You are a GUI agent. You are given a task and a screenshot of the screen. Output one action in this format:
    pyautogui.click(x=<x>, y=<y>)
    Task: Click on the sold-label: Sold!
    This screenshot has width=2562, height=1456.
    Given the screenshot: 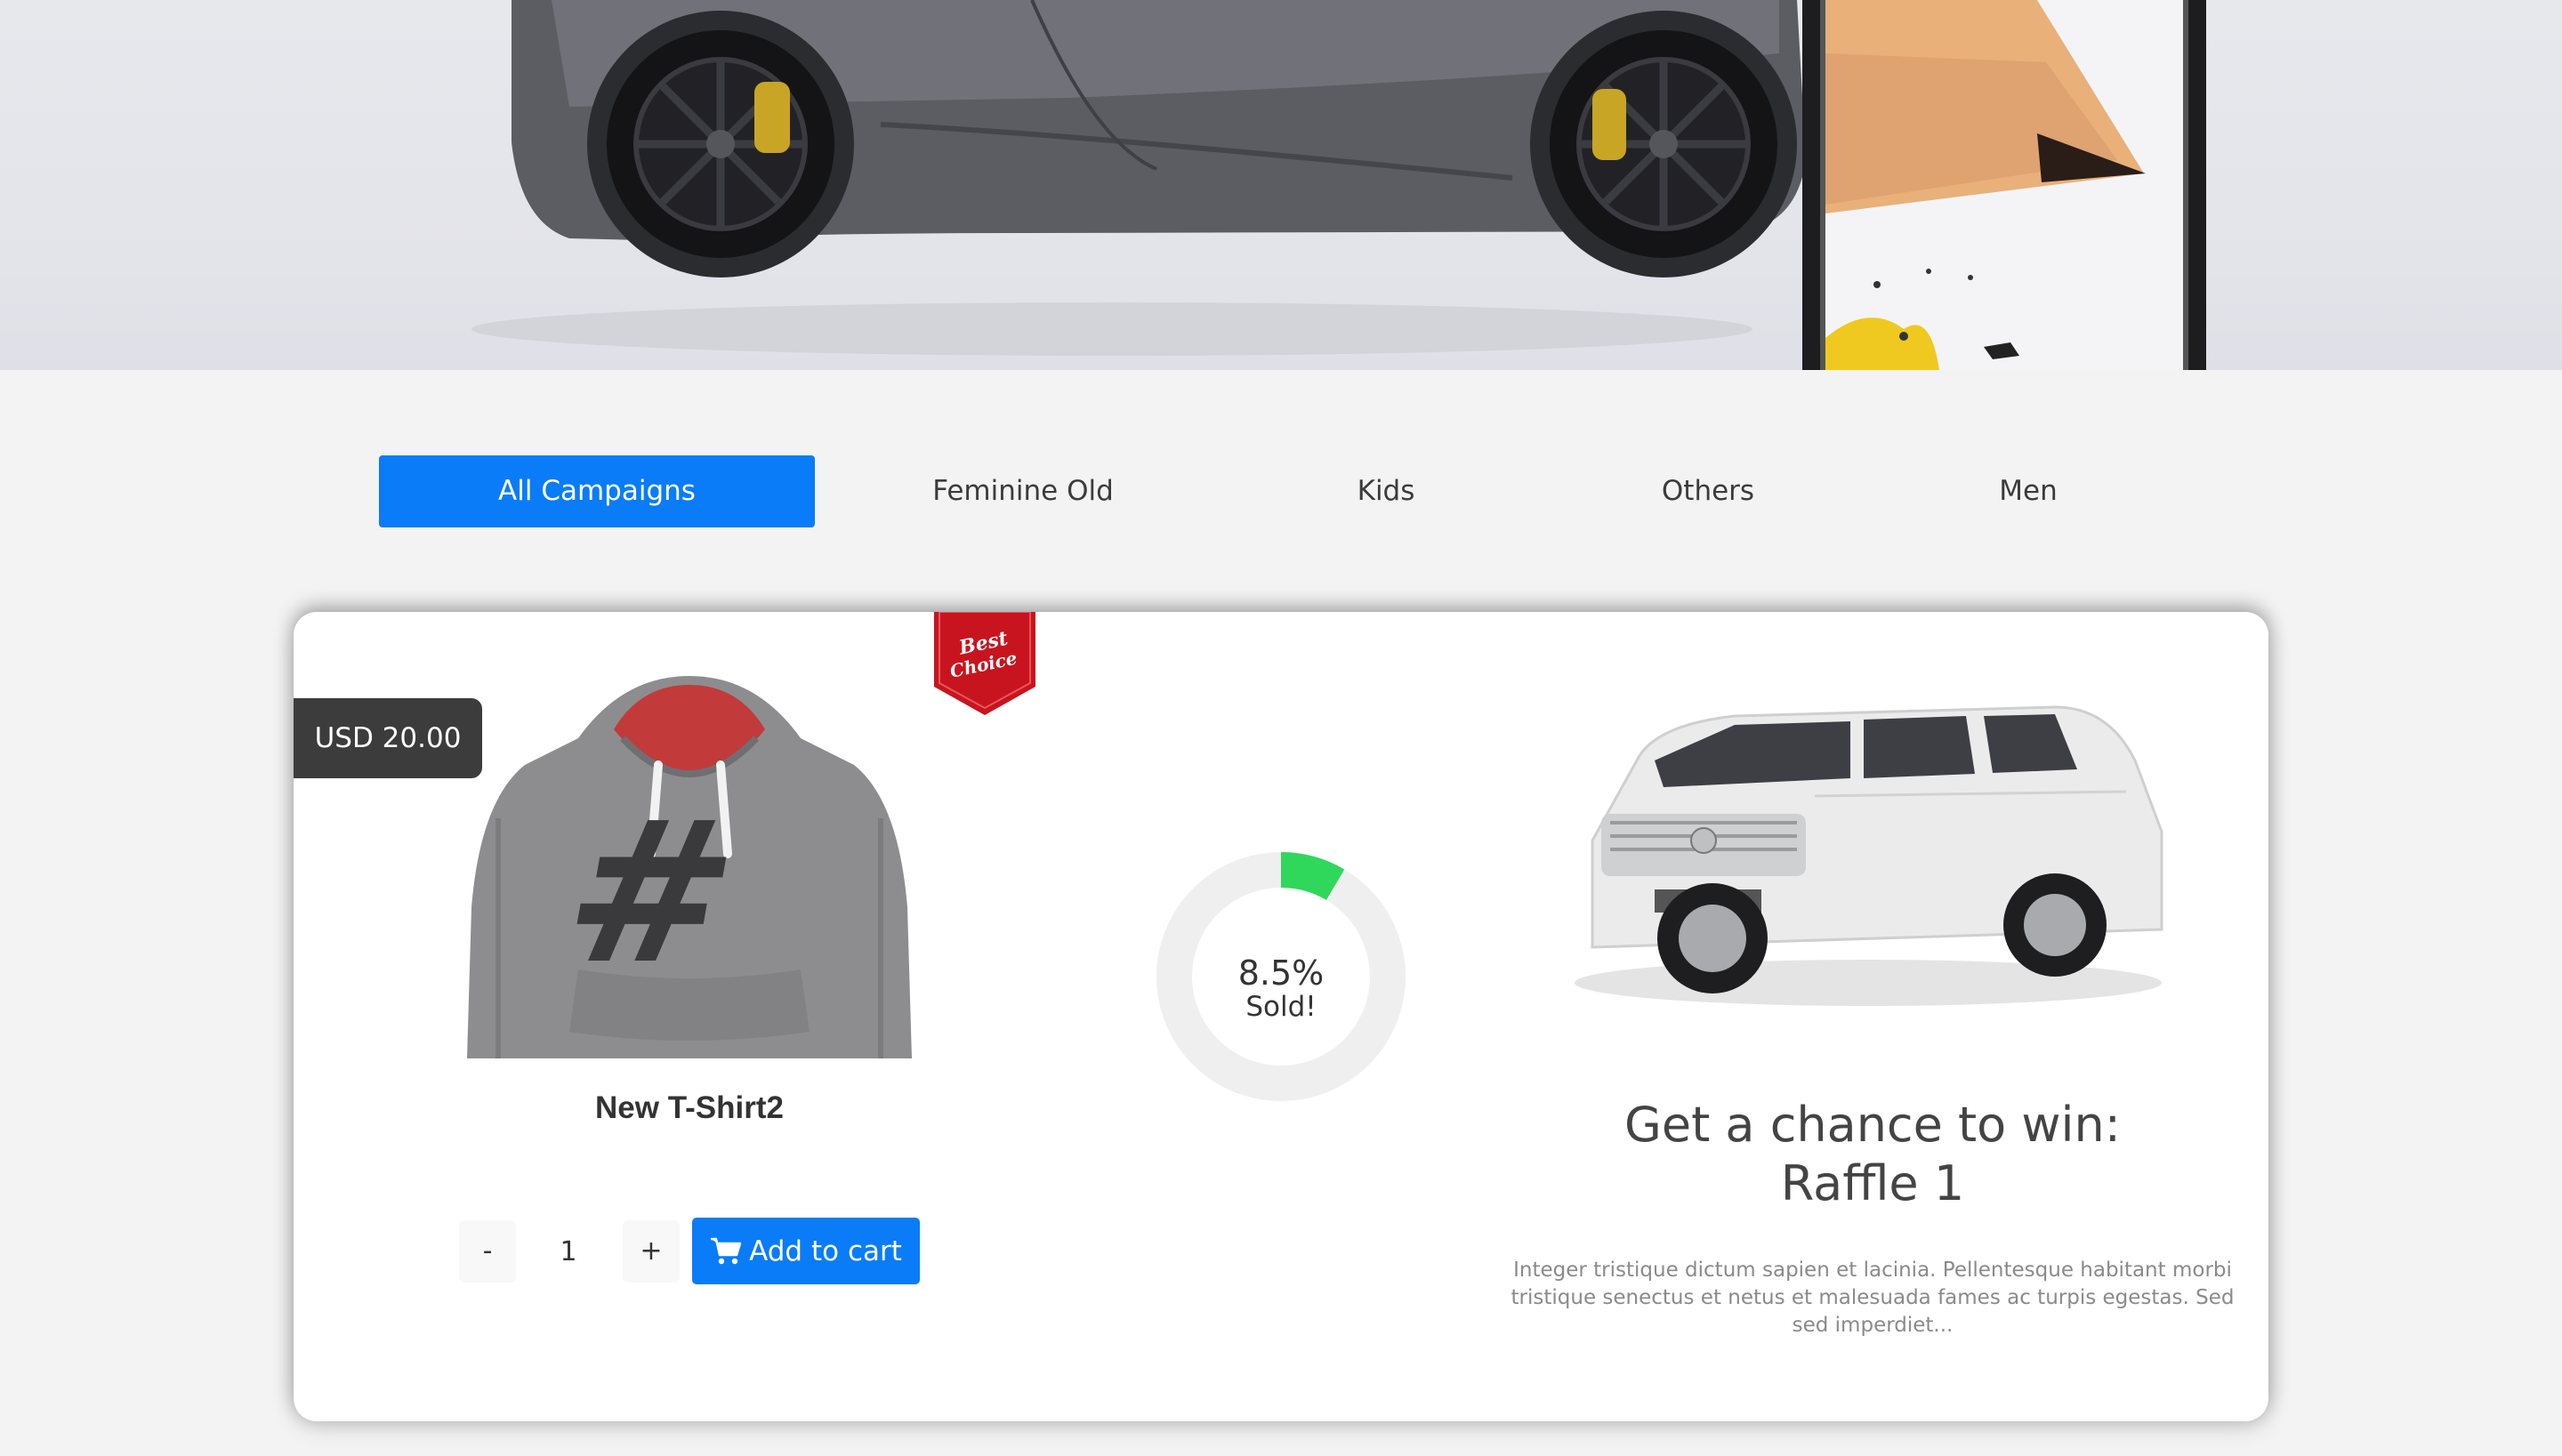 What is the action you would take?
    pyautogui.click(x=1281, y=1007)
    